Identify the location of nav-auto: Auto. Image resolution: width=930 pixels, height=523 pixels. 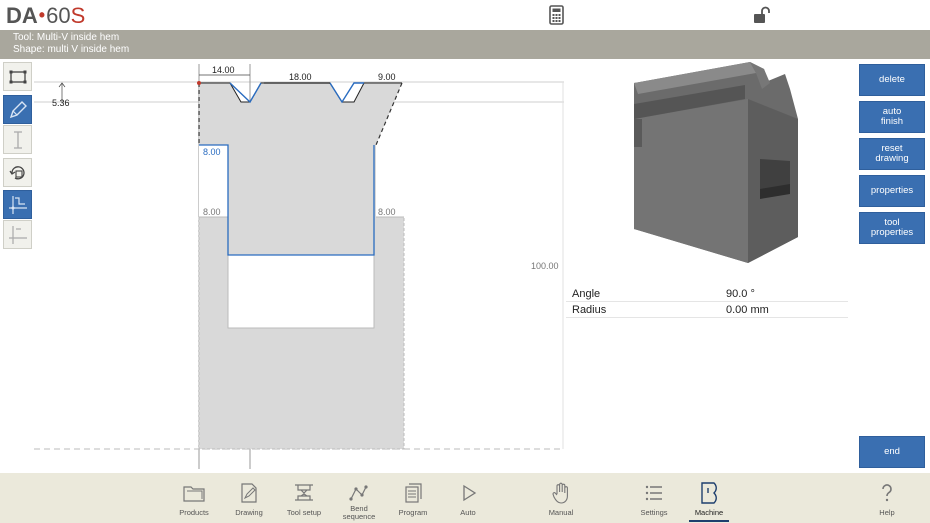
(468, 498).